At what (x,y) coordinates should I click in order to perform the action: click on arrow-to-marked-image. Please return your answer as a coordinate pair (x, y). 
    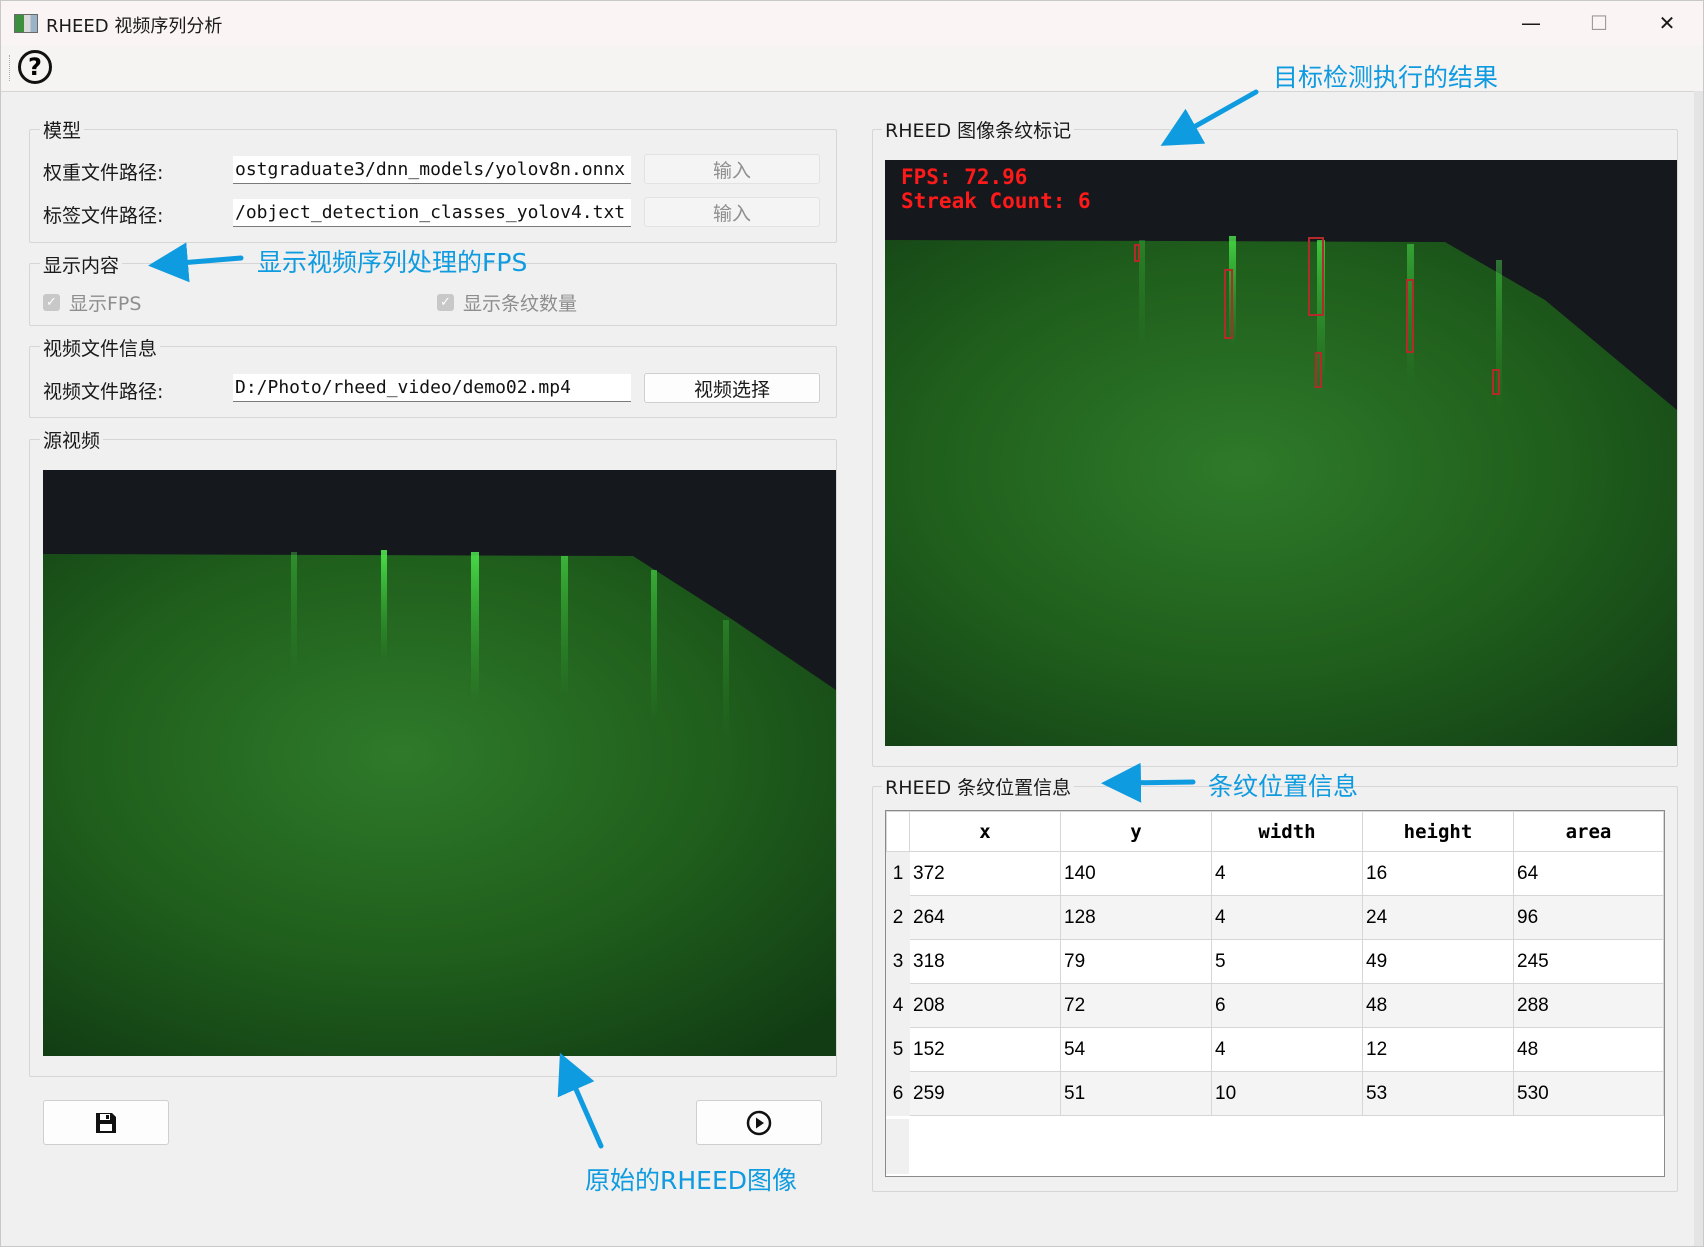
    Looking at the image, I should click on (1209, 117).